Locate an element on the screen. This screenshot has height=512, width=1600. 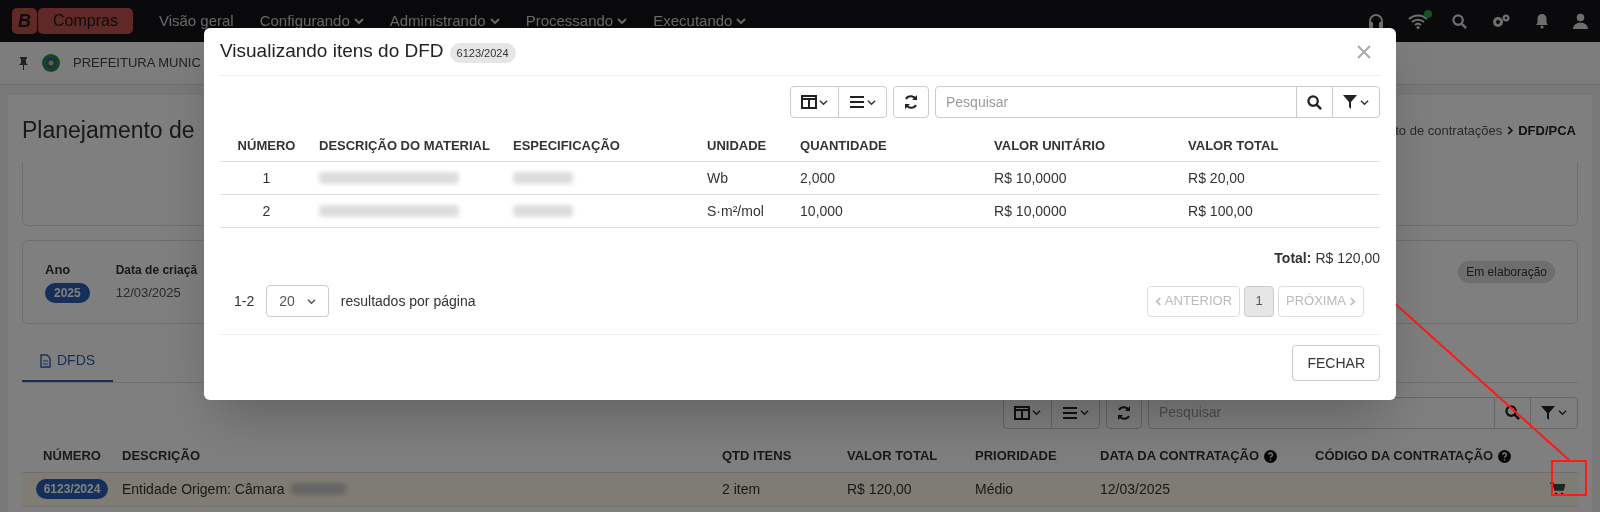
column-header: DATA DA CONTRATAÇÃO is located at coordinates (1180, 456).